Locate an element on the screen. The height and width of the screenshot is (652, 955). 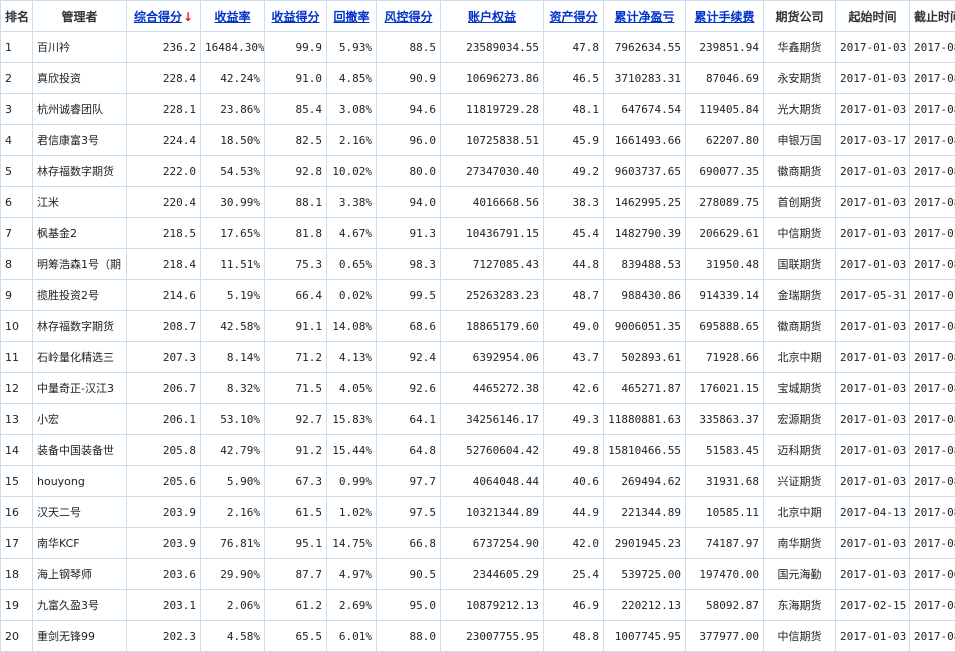
score-cell: 208.7 is located at coordinates (164, 326).